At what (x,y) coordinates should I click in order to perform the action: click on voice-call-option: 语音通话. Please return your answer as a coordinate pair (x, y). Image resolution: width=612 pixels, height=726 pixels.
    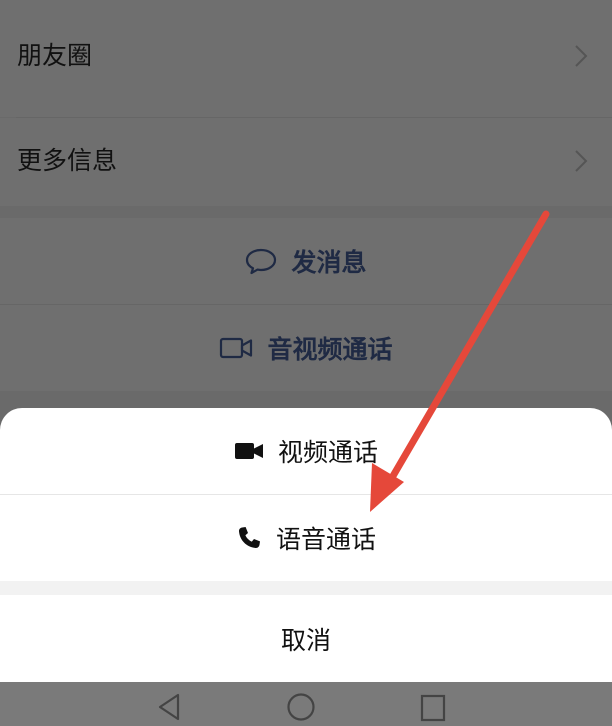
    Looking at the image, I should click on (306, 538).